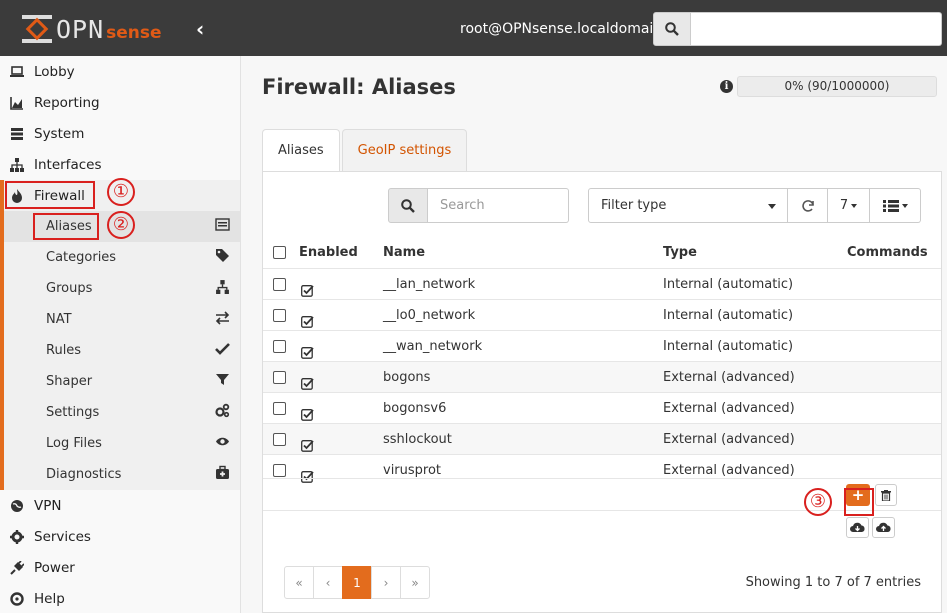 This screenshot has width=947, height=613. I want to click on sidebar-subitem-label: Settings, so click(73, 412).